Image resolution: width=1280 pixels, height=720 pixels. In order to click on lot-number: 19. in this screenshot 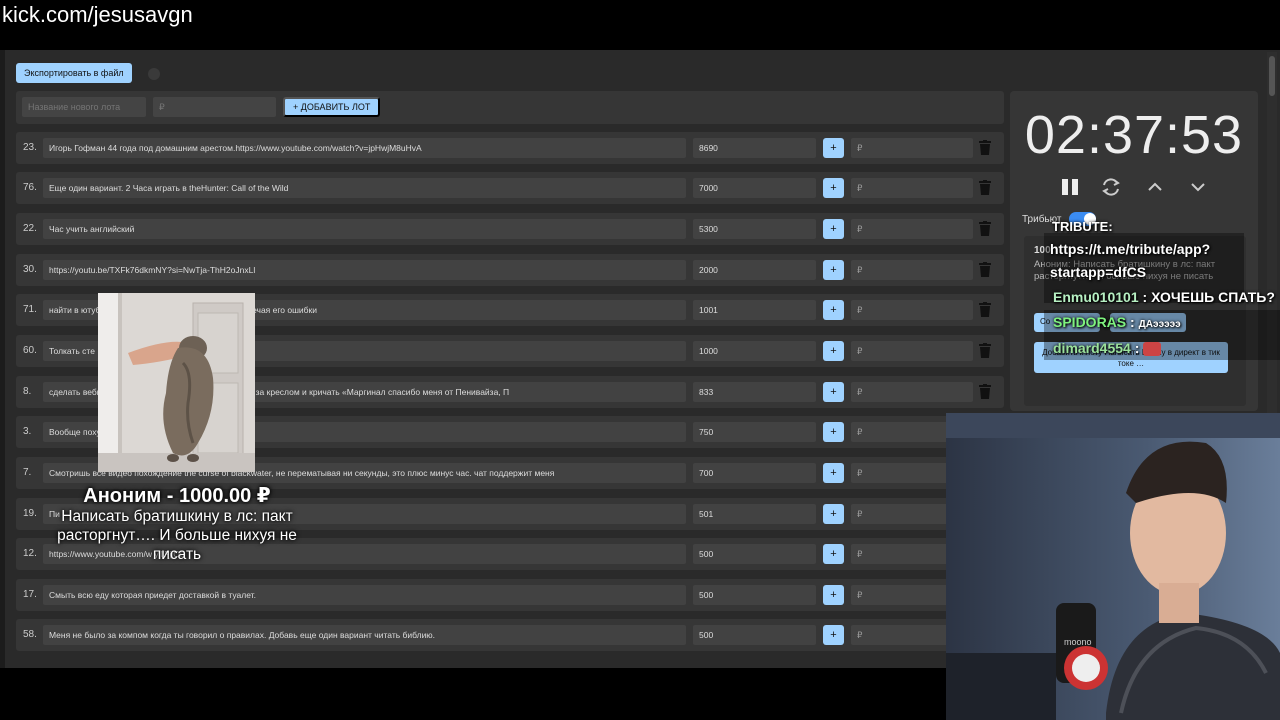, I will do `click(30, 513)`.